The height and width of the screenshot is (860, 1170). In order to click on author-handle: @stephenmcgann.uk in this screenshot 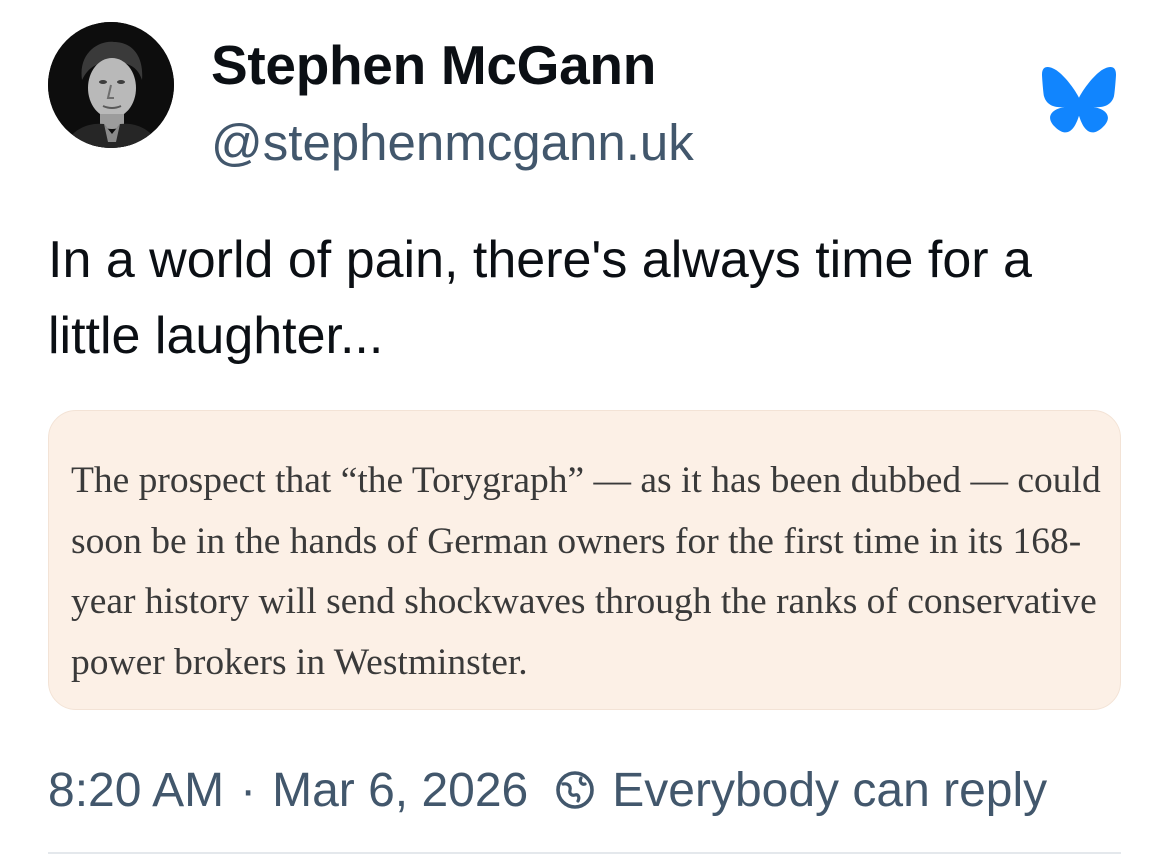, I will do `click(452, 143)`.